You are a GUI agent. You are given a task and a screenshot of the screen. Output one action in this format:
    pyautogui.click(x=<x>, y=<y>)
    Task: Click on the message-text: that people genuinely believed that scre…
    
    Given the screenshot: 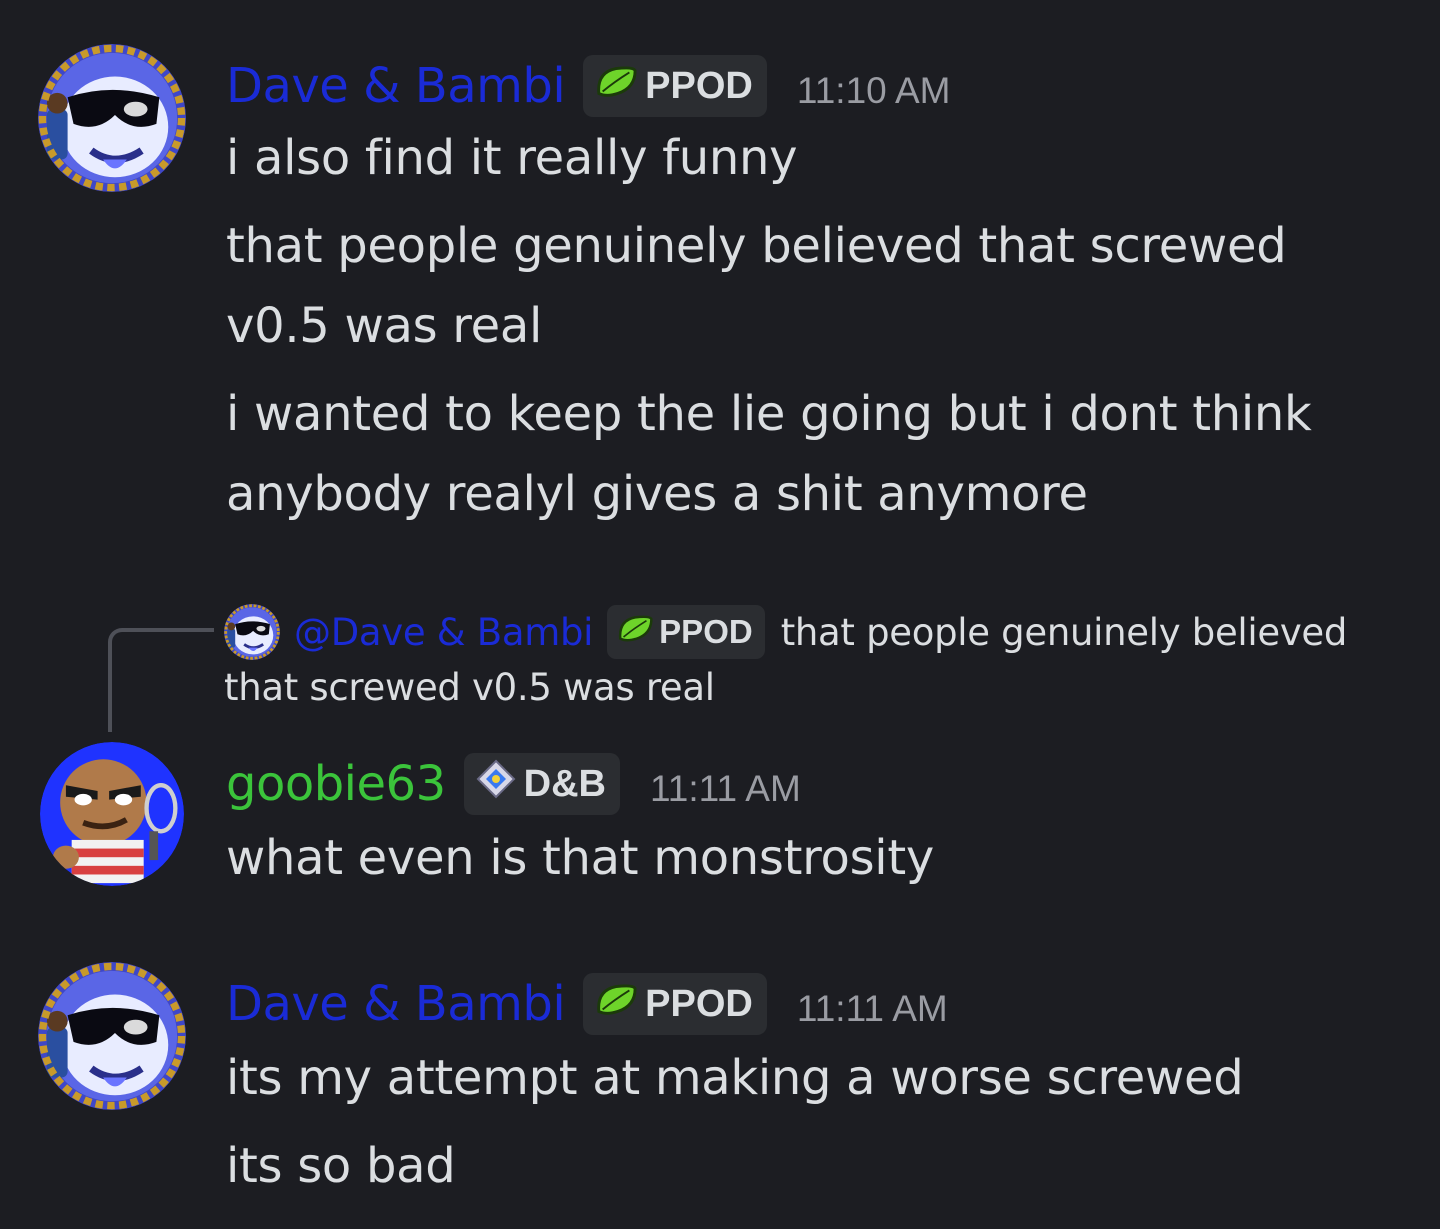 What is the action you would take?
    pyautogui.click(x=756, y=246)
    